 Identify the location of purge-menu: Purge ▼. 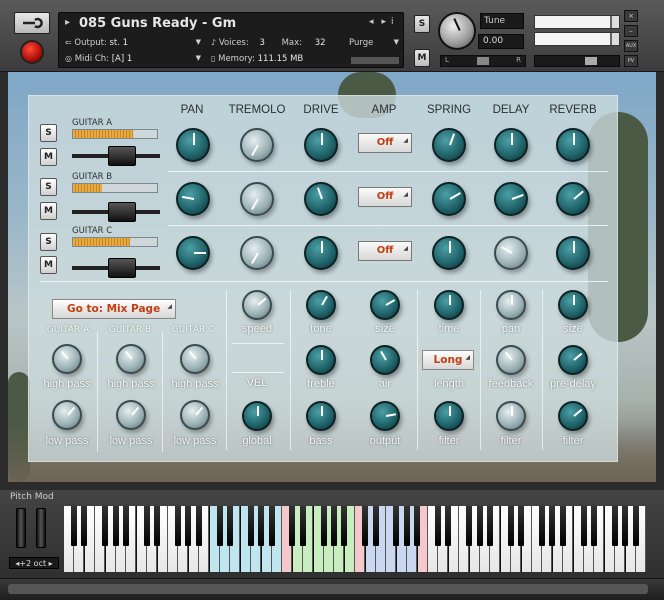
(376, 43).